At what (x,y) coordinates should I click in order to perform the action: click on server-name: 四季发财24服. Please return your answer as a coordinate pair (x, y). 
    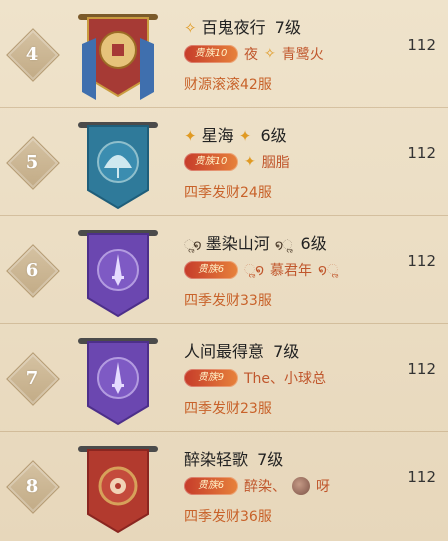
    Looking at the image, I should click on (228, 193).